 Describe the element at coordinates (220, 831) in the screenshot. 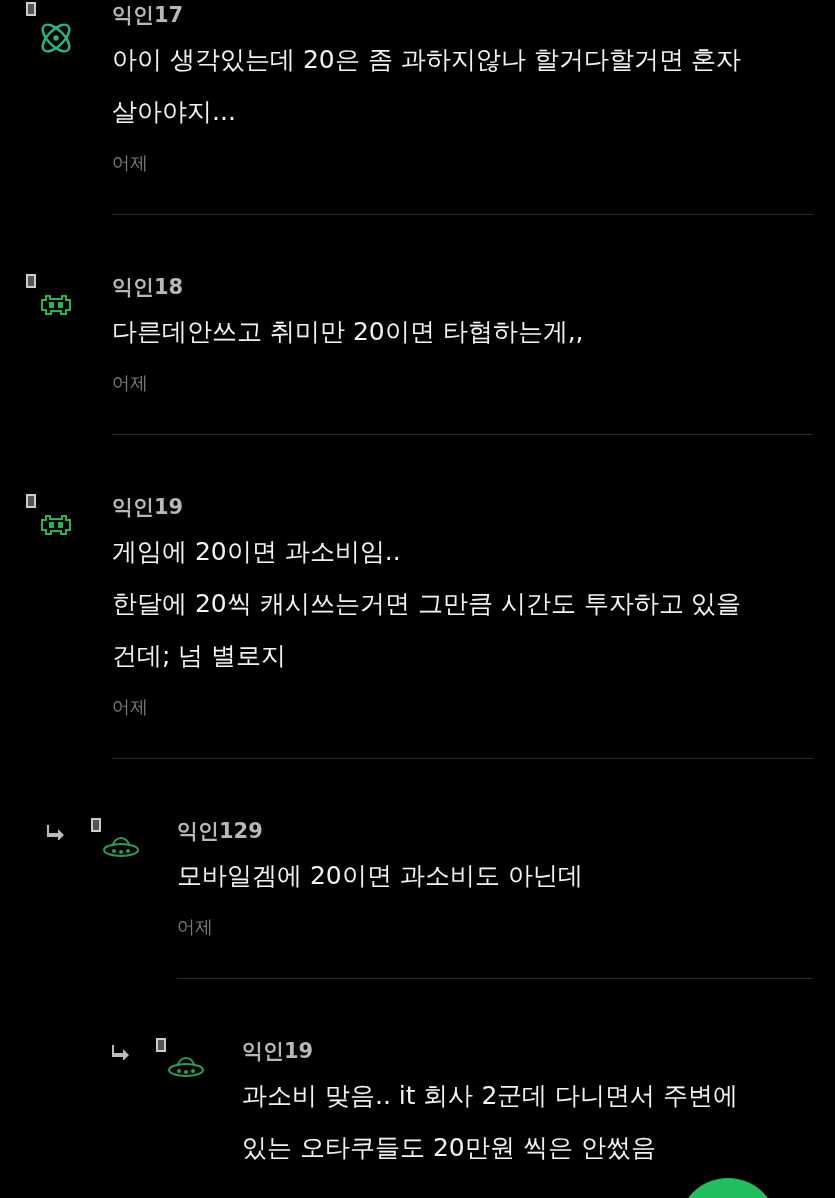

I see `author-name: 익인129` at that location.